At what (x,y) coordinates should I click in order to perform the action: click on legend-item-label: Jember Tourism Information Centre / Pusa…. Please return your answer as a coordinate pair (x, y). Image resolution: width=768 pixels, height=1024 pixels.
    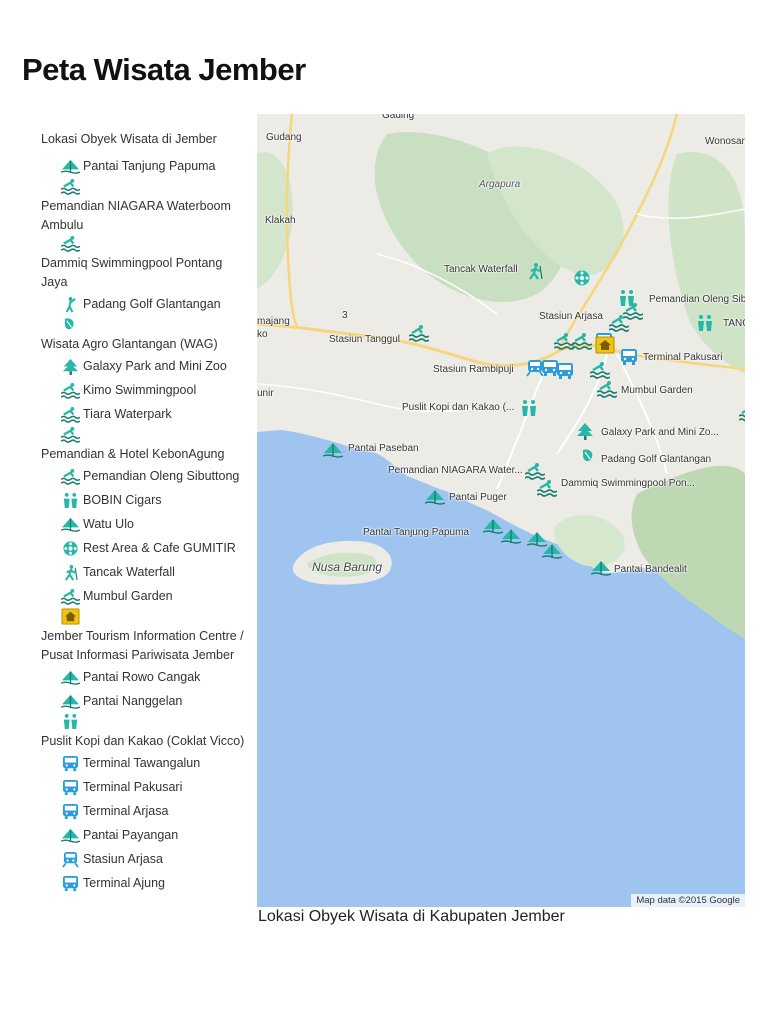
    Looking at the image, I should click on (142, 645).